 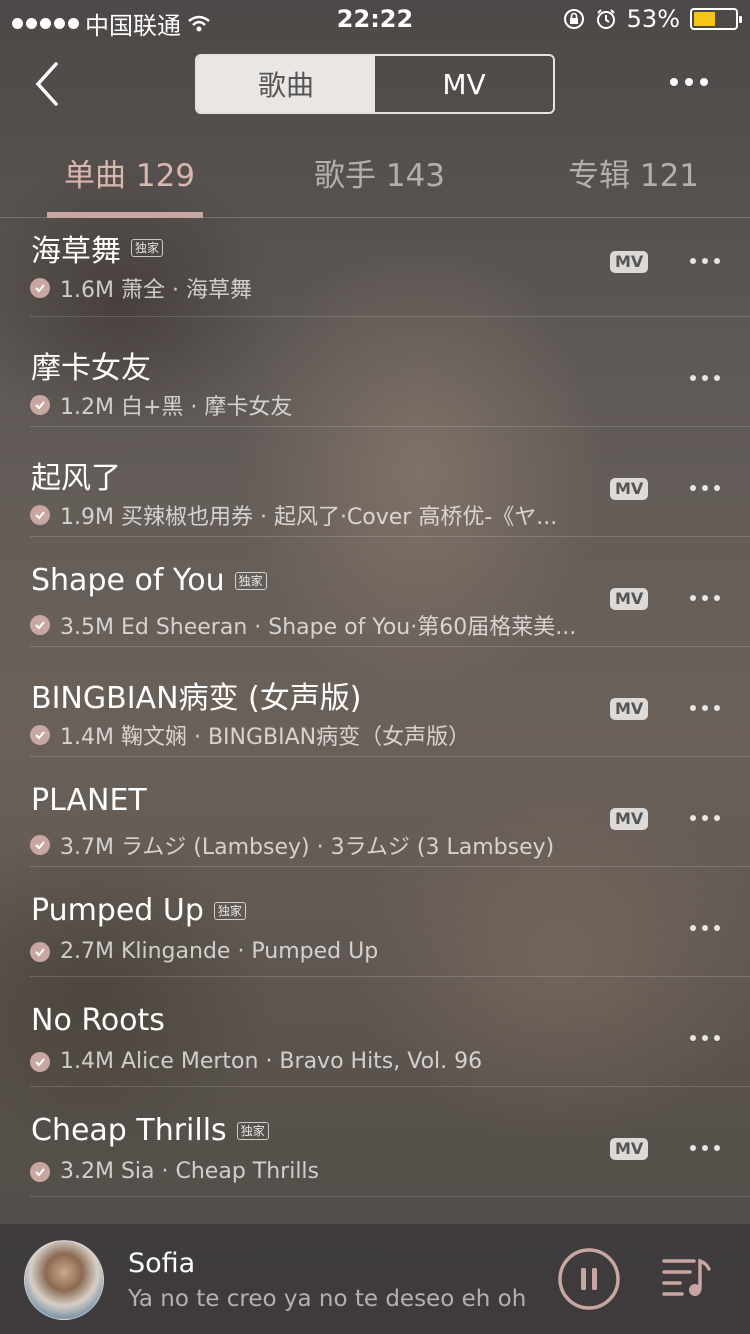 I want to click on song-title: No Roots, so click(x=98, y=1020).